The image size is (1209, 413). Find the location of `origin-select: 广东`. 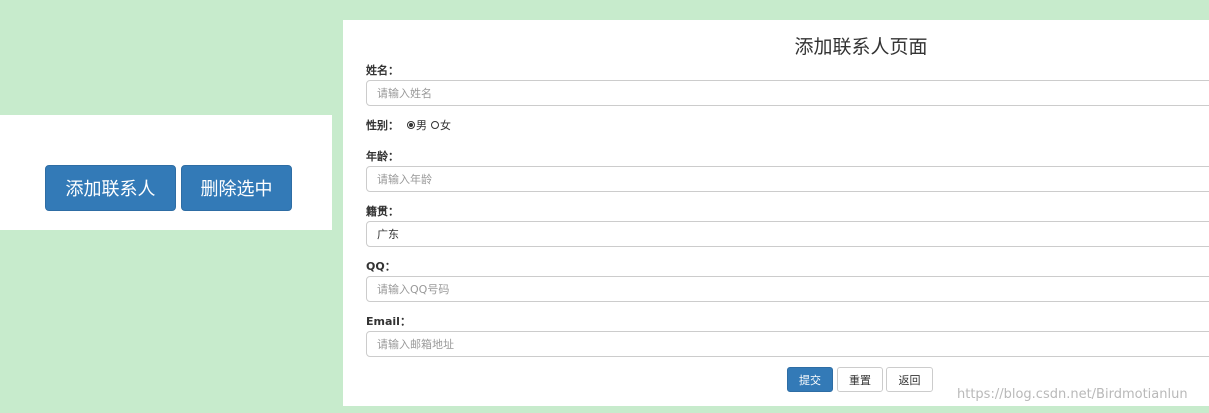

origin-select: 广东 is located at coordinates (787, 234).